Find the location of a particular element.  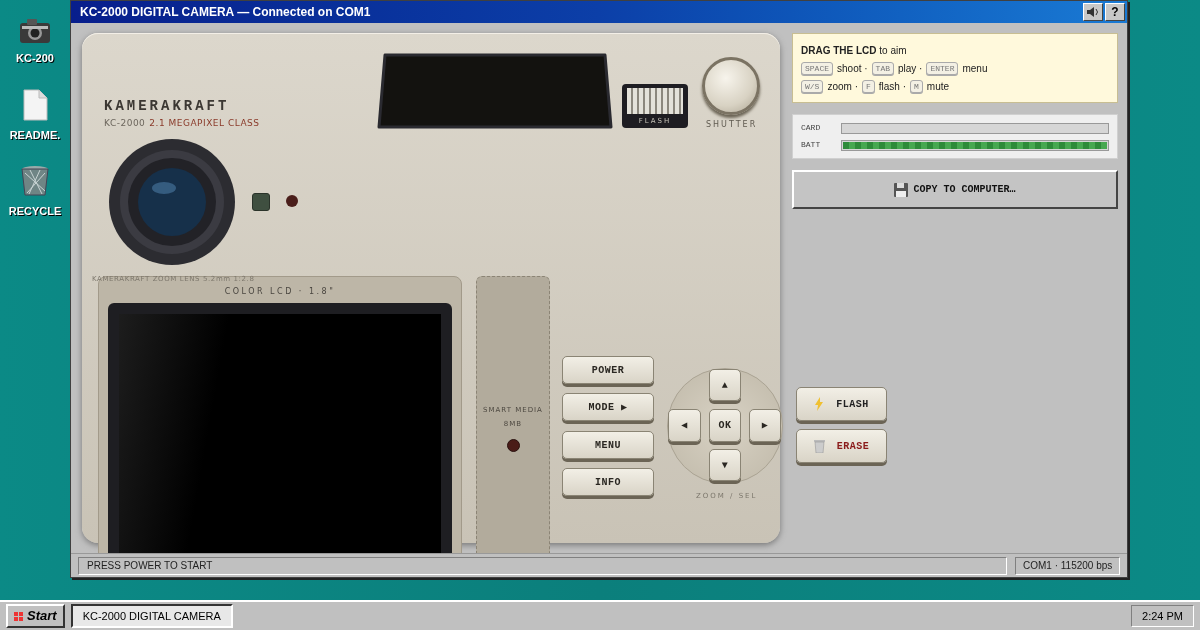

document-icon is located at coordinates (35, 104).